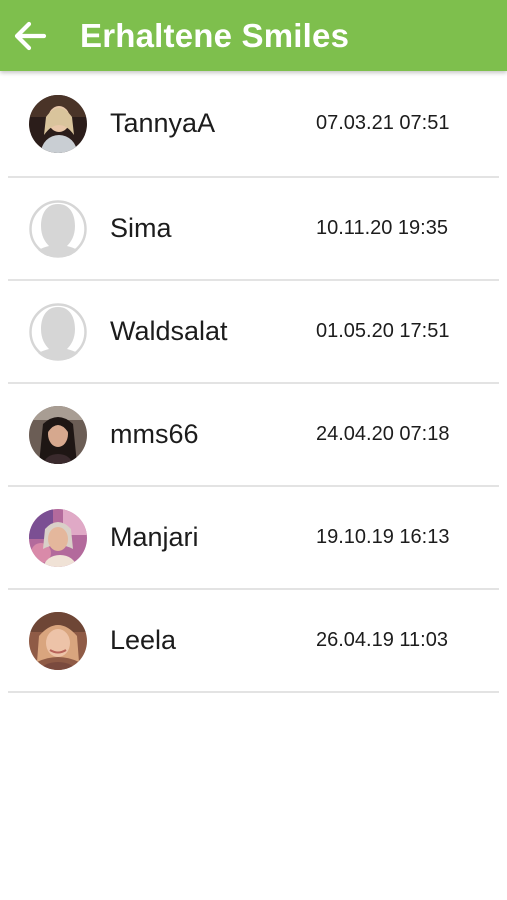  What do you see at coordinates (383, 434) in the screenshot?
I see `smile-date: 24.04.20 07:18` at bounding box center [383, 434].